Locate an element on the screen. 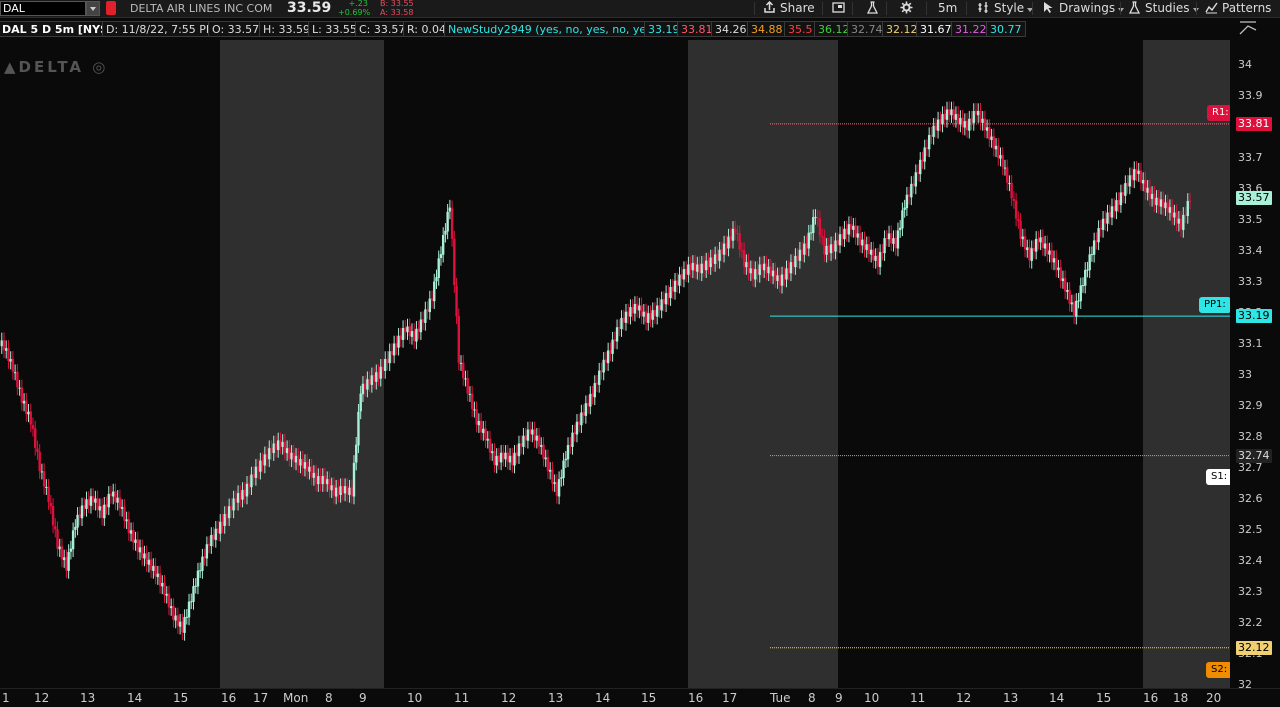 The width and height of the screenshot is (1280, 707). time-tick: 8 is located at coordinates (329, 698).